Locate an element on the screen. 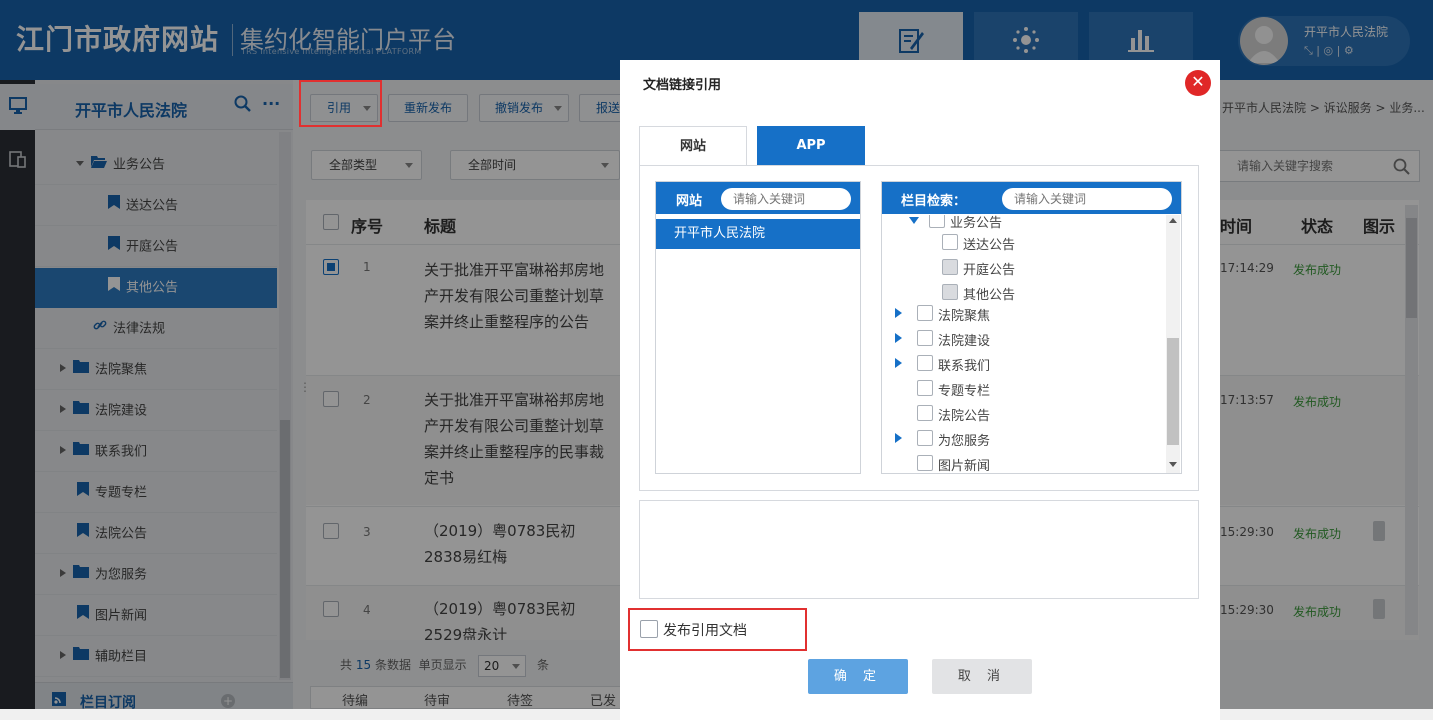 The height and width of the screenshot is (720, 1433). column-tree-scroll-thumb is located at coordinates (1173, 391).